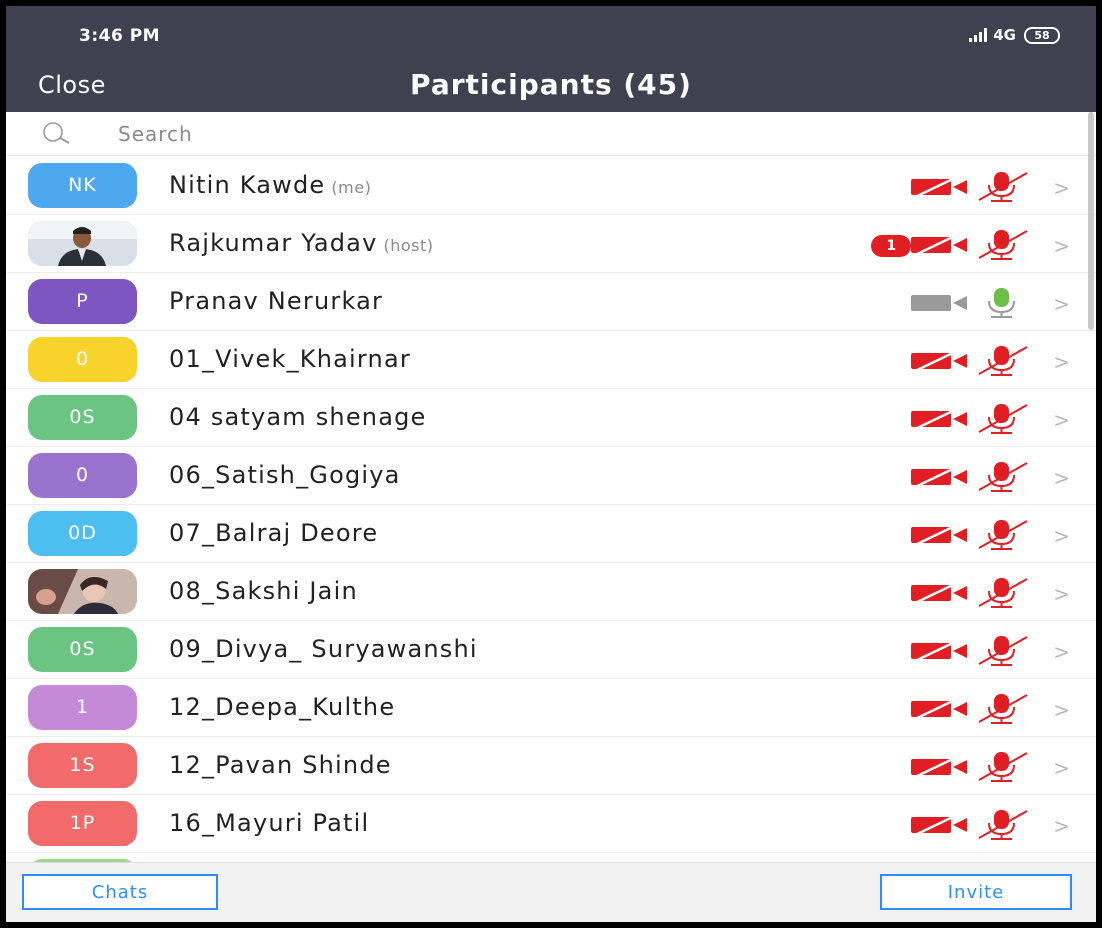 This screenshot has height=928, width=1102. What do you see at coordinates (351, 187) in the screenshot?
I see `participant-role-tag: (me)` at bounding box center [351, 187].